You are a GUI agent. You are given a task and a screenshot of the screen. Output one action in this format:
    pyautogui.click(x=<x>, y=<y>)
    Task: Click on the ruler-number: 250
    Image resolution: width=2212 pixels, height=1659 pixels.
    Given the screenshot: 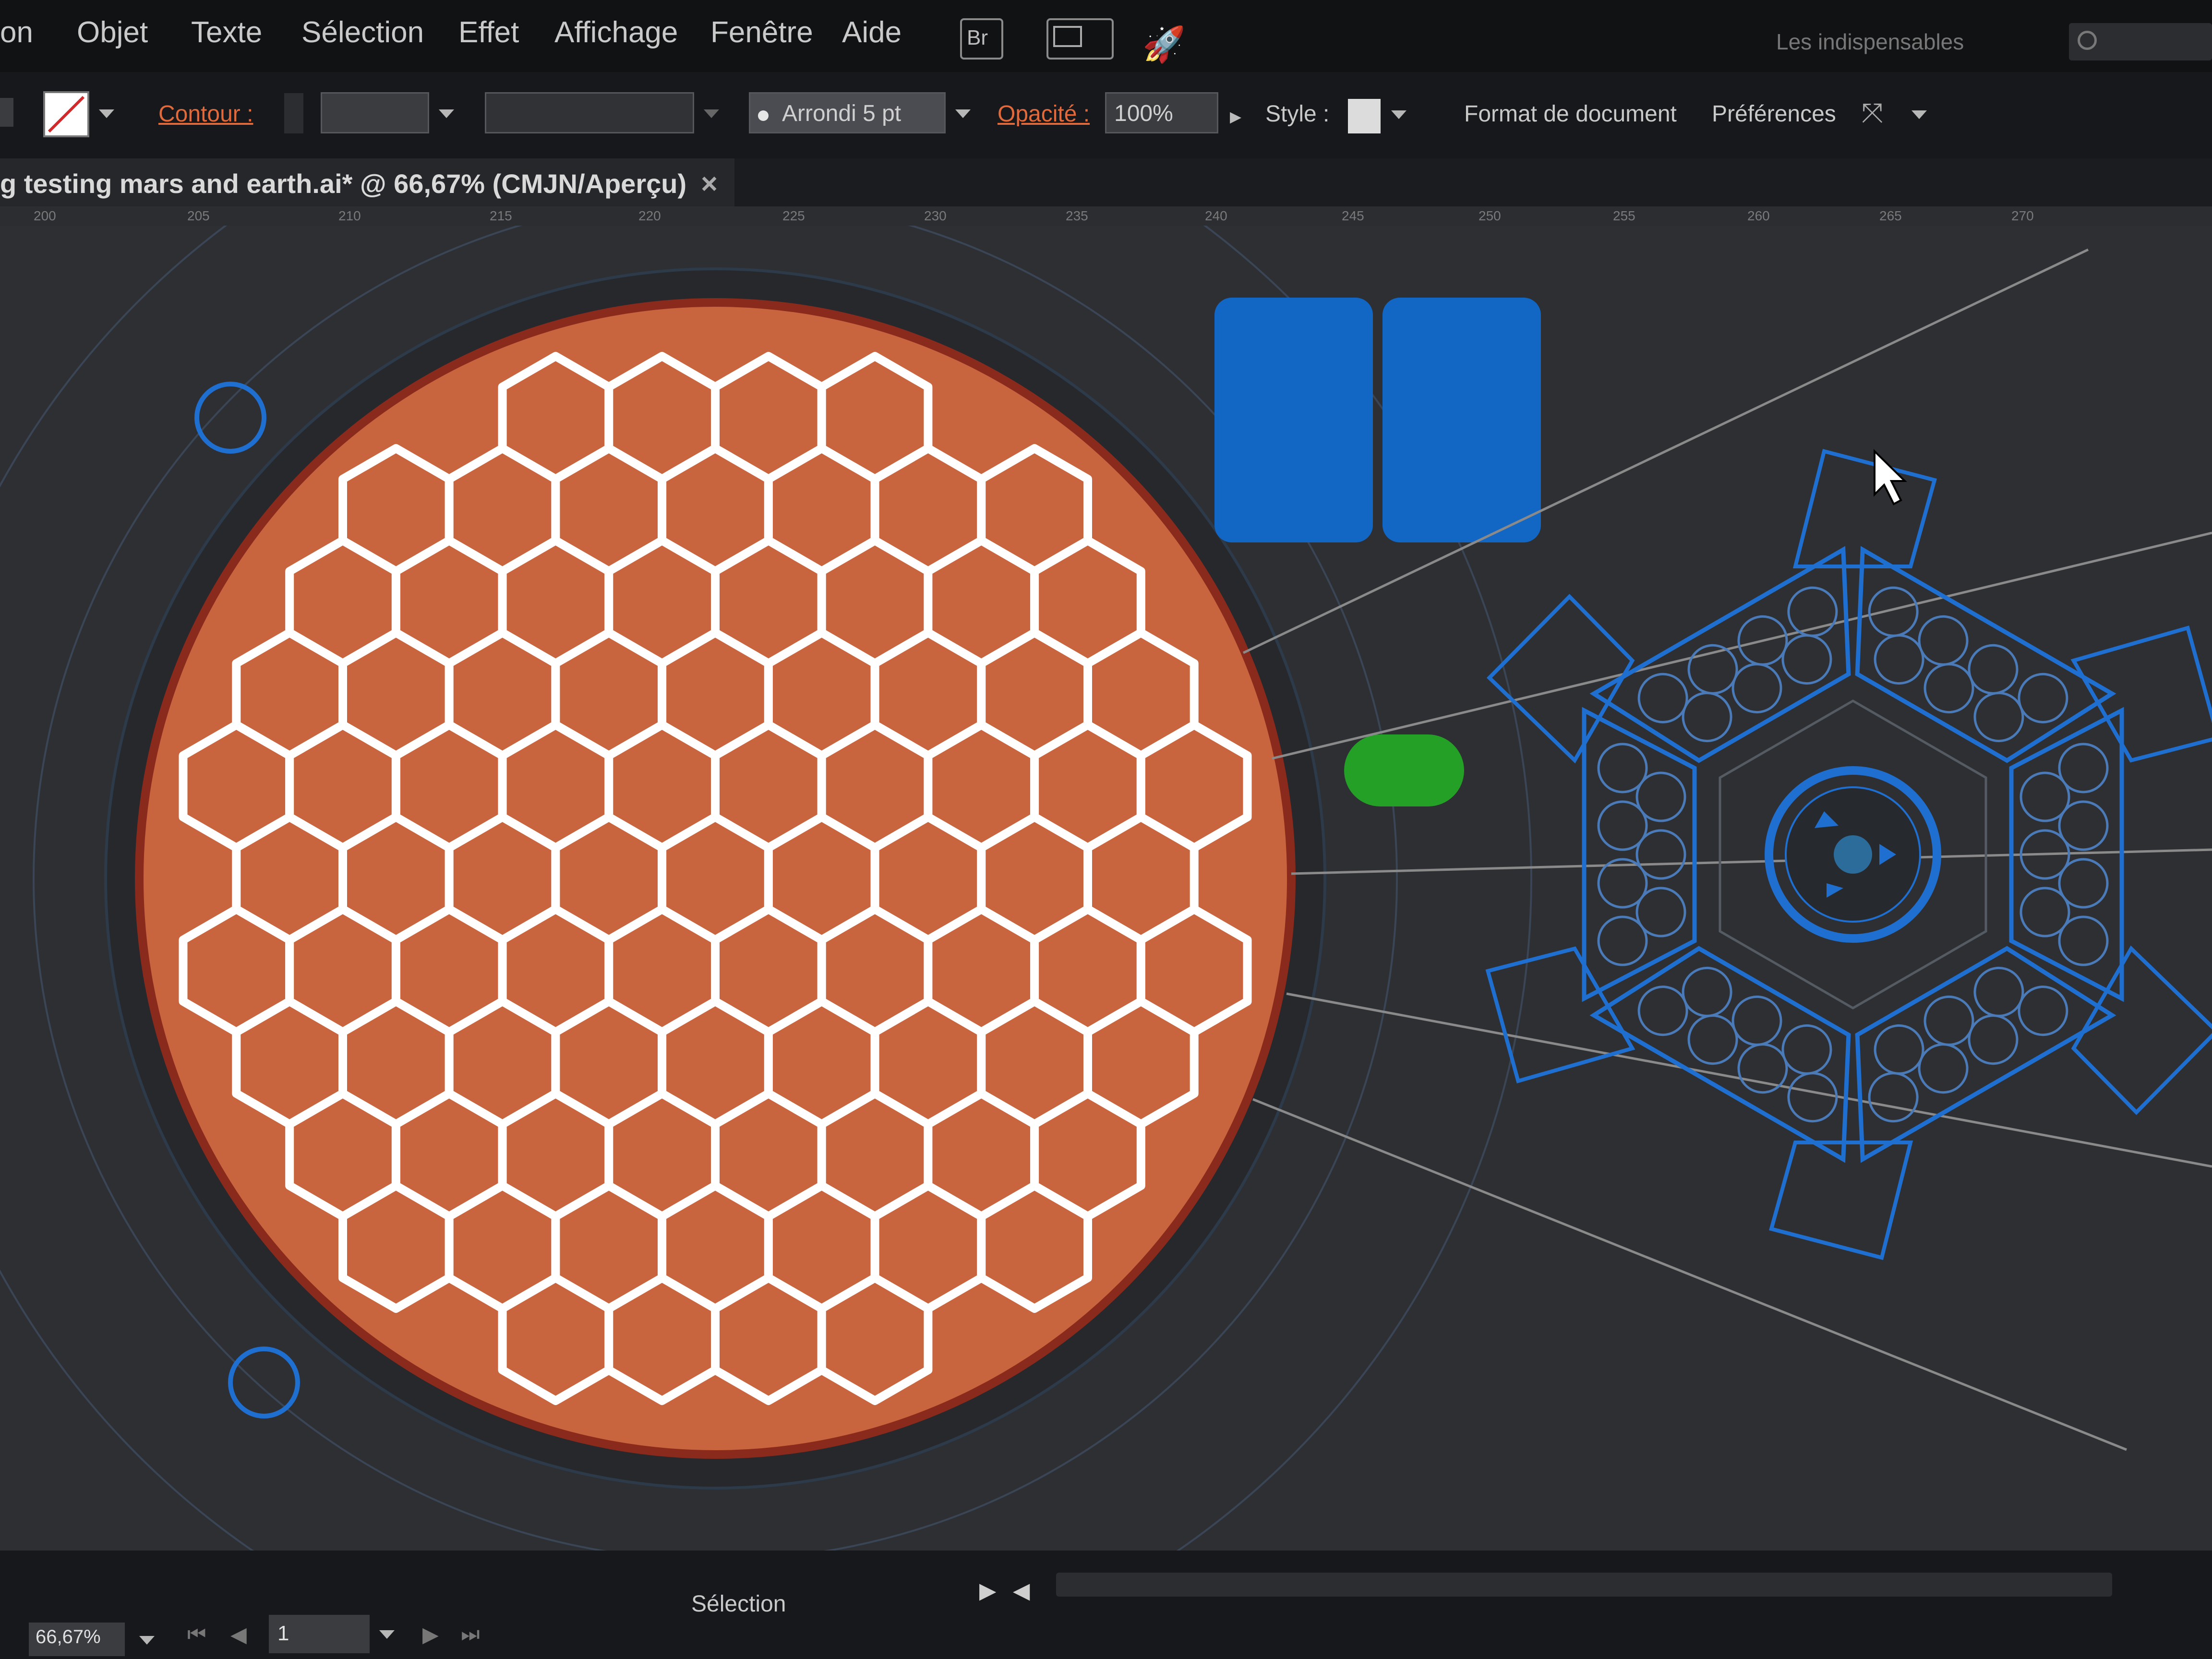 What is the action you would take?
    pyautogui.click(x=1490, y=215)
    